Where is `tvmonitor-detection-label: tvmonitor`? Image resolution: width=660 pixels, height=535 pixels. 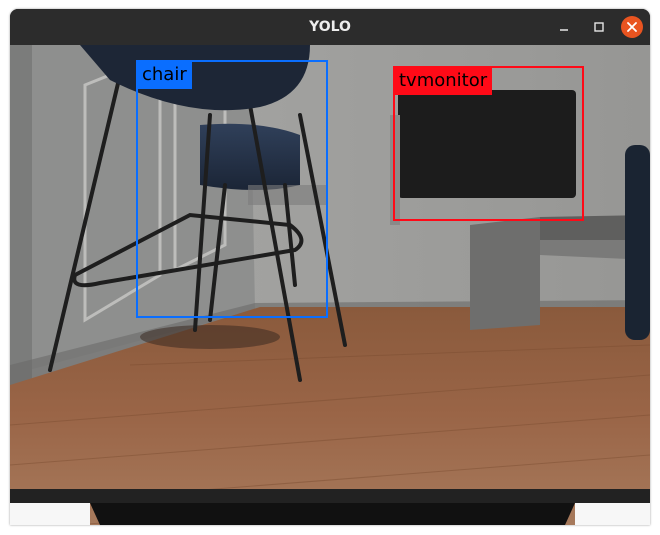
tvmonitor-detection-label: tvmonitor is located at coordinates (443, 81).